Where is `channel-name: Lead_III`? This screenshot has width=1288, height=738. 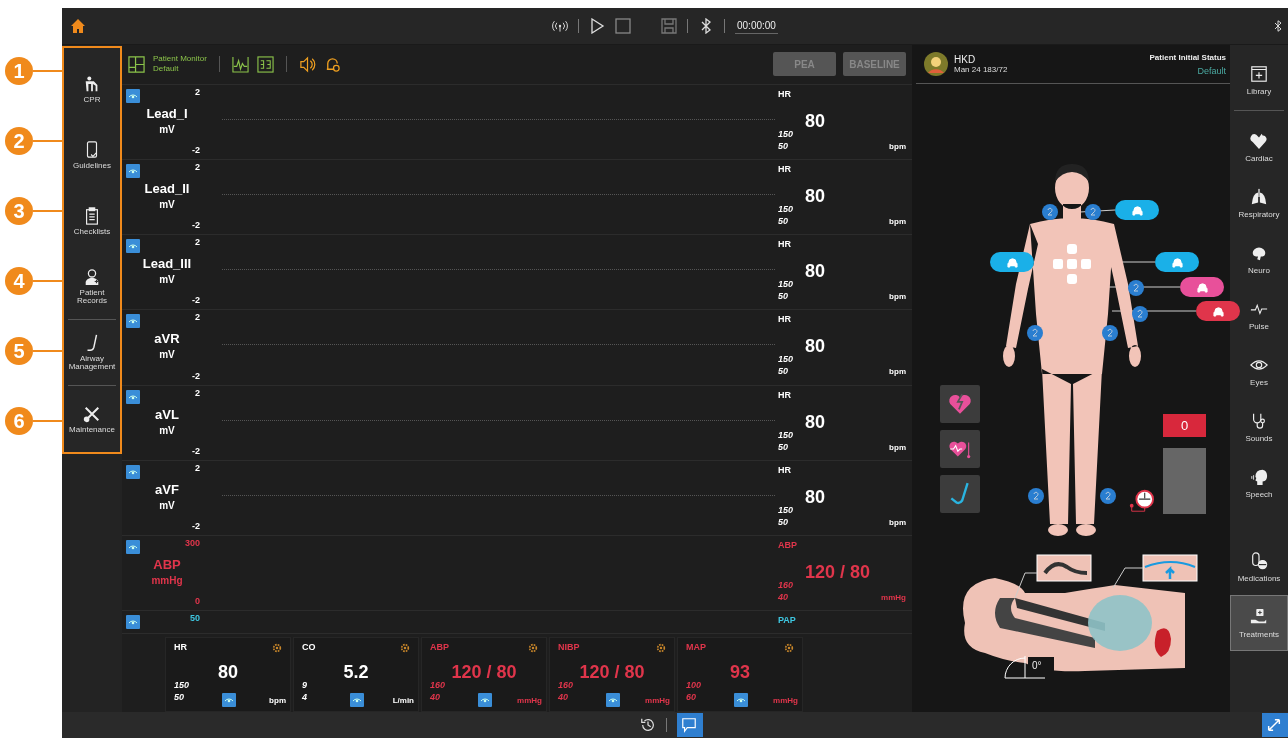 channel-name: Lead_III is located at coordinates (167, 264).